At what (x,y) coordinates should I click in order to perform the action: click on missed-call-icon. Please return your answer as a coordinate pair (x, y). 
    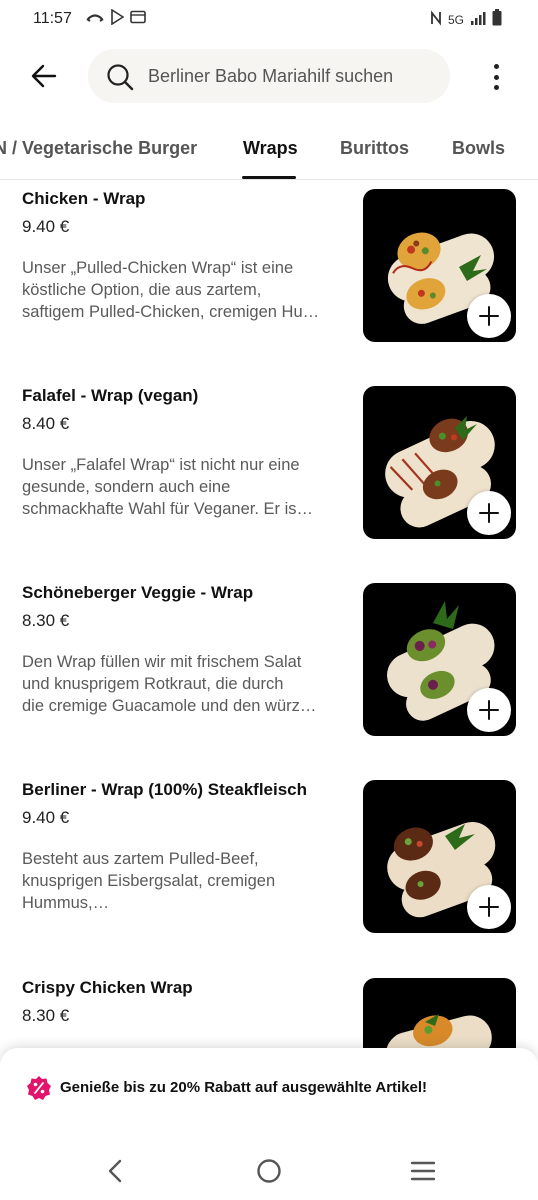
    Looking at the image, I should click on (95, 19).